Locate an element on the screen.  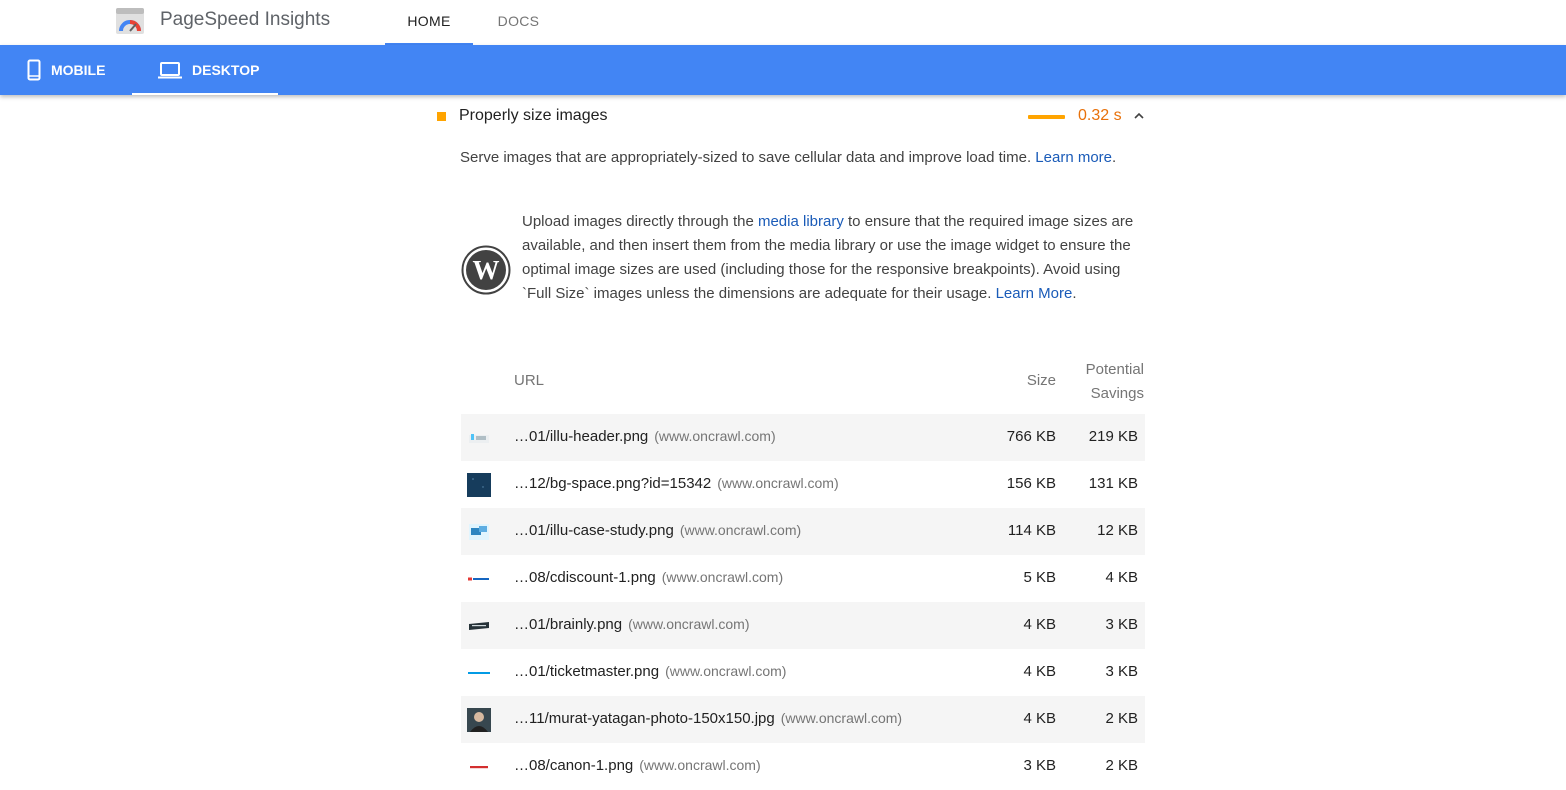
row-savings: 219 KB is located at coordinates (1113, 436).